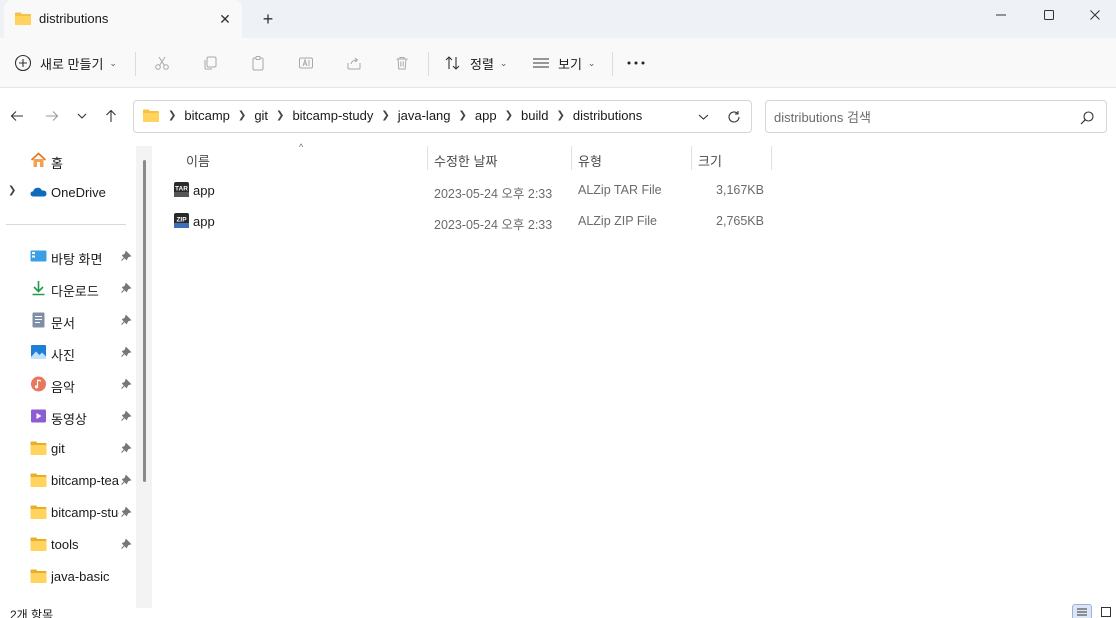  I want to click on sidebar-item-bitcamp-teac: bitcamp-teac, so click(70, 480).